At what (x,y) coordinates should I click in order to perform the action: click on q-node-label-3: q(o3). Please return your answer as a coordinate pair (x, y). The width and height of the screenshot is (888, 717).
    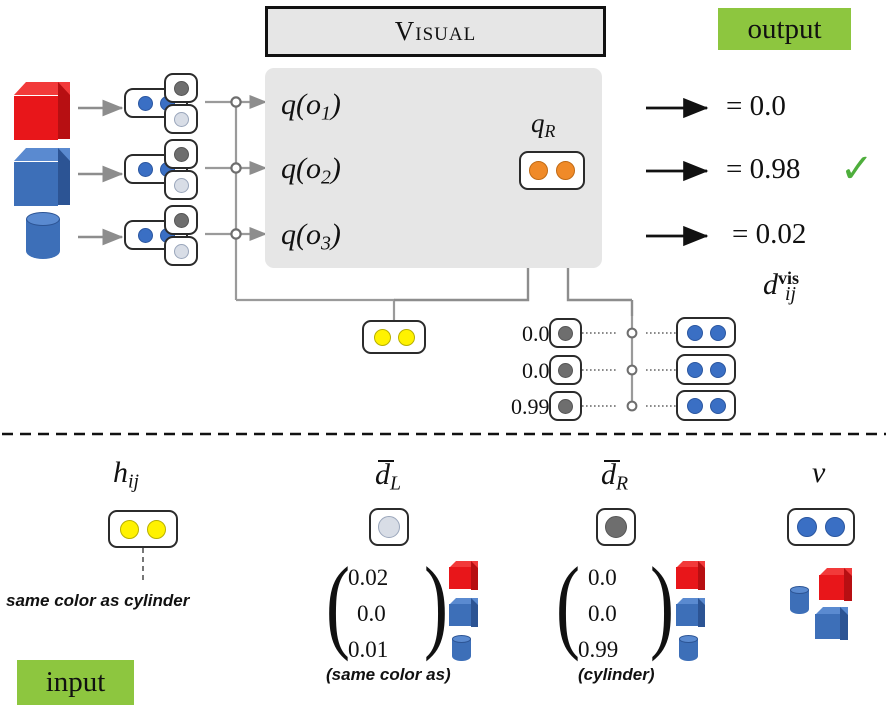
    Looking at the image, I should click on (311, 236).